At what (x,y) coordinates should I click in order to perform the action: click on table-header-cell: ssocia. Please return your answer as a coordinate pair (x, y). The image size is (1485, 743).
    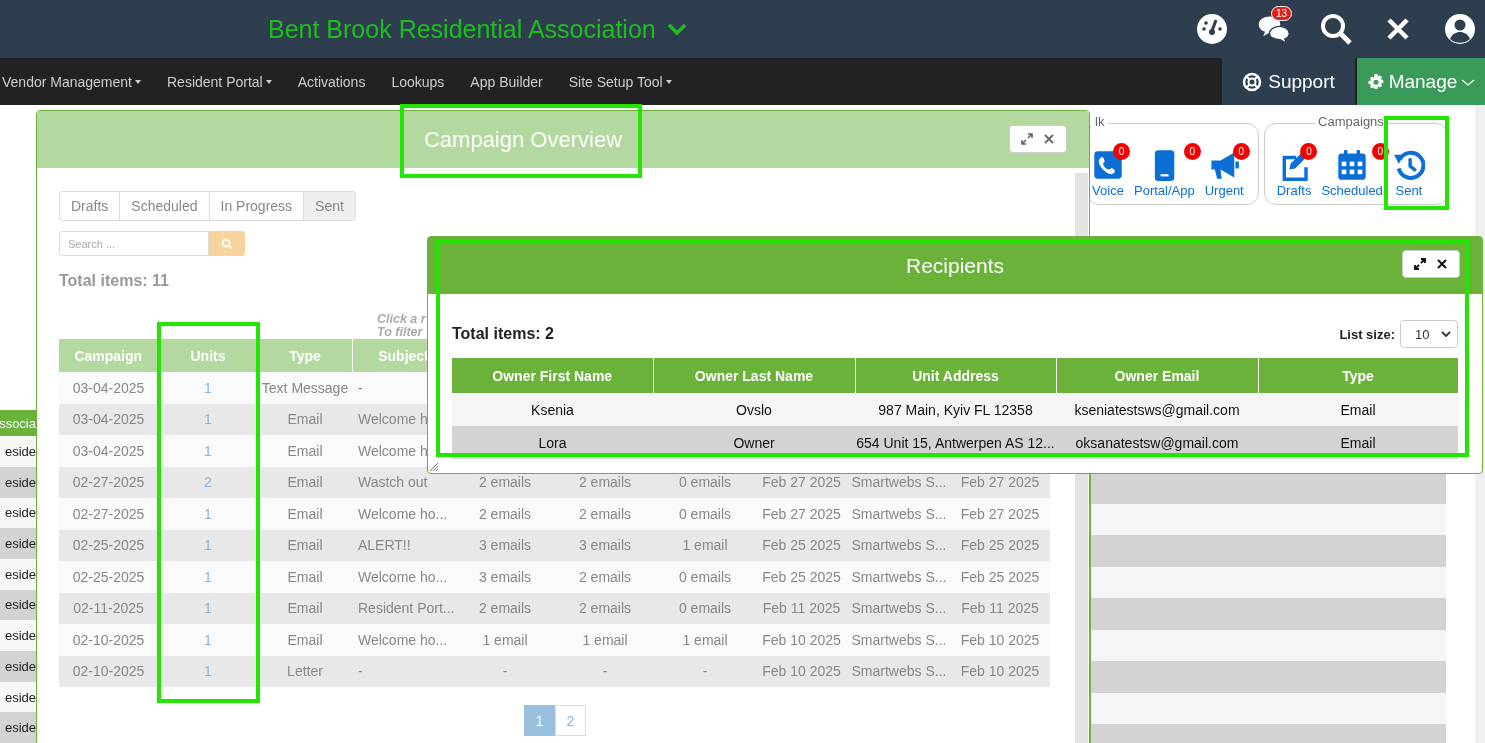
    Looking at the image, I should click on (18, 423).